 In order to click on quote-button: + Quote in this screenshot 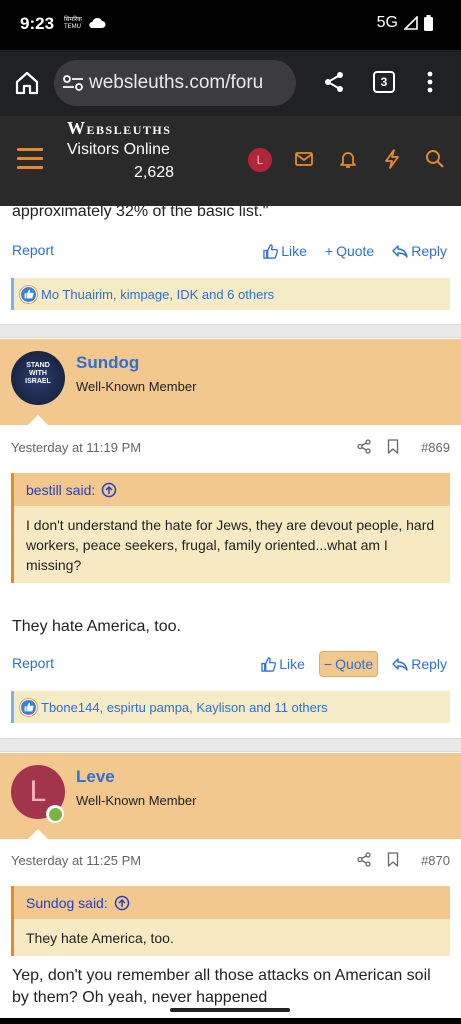, I will do `click(349, 251)`.